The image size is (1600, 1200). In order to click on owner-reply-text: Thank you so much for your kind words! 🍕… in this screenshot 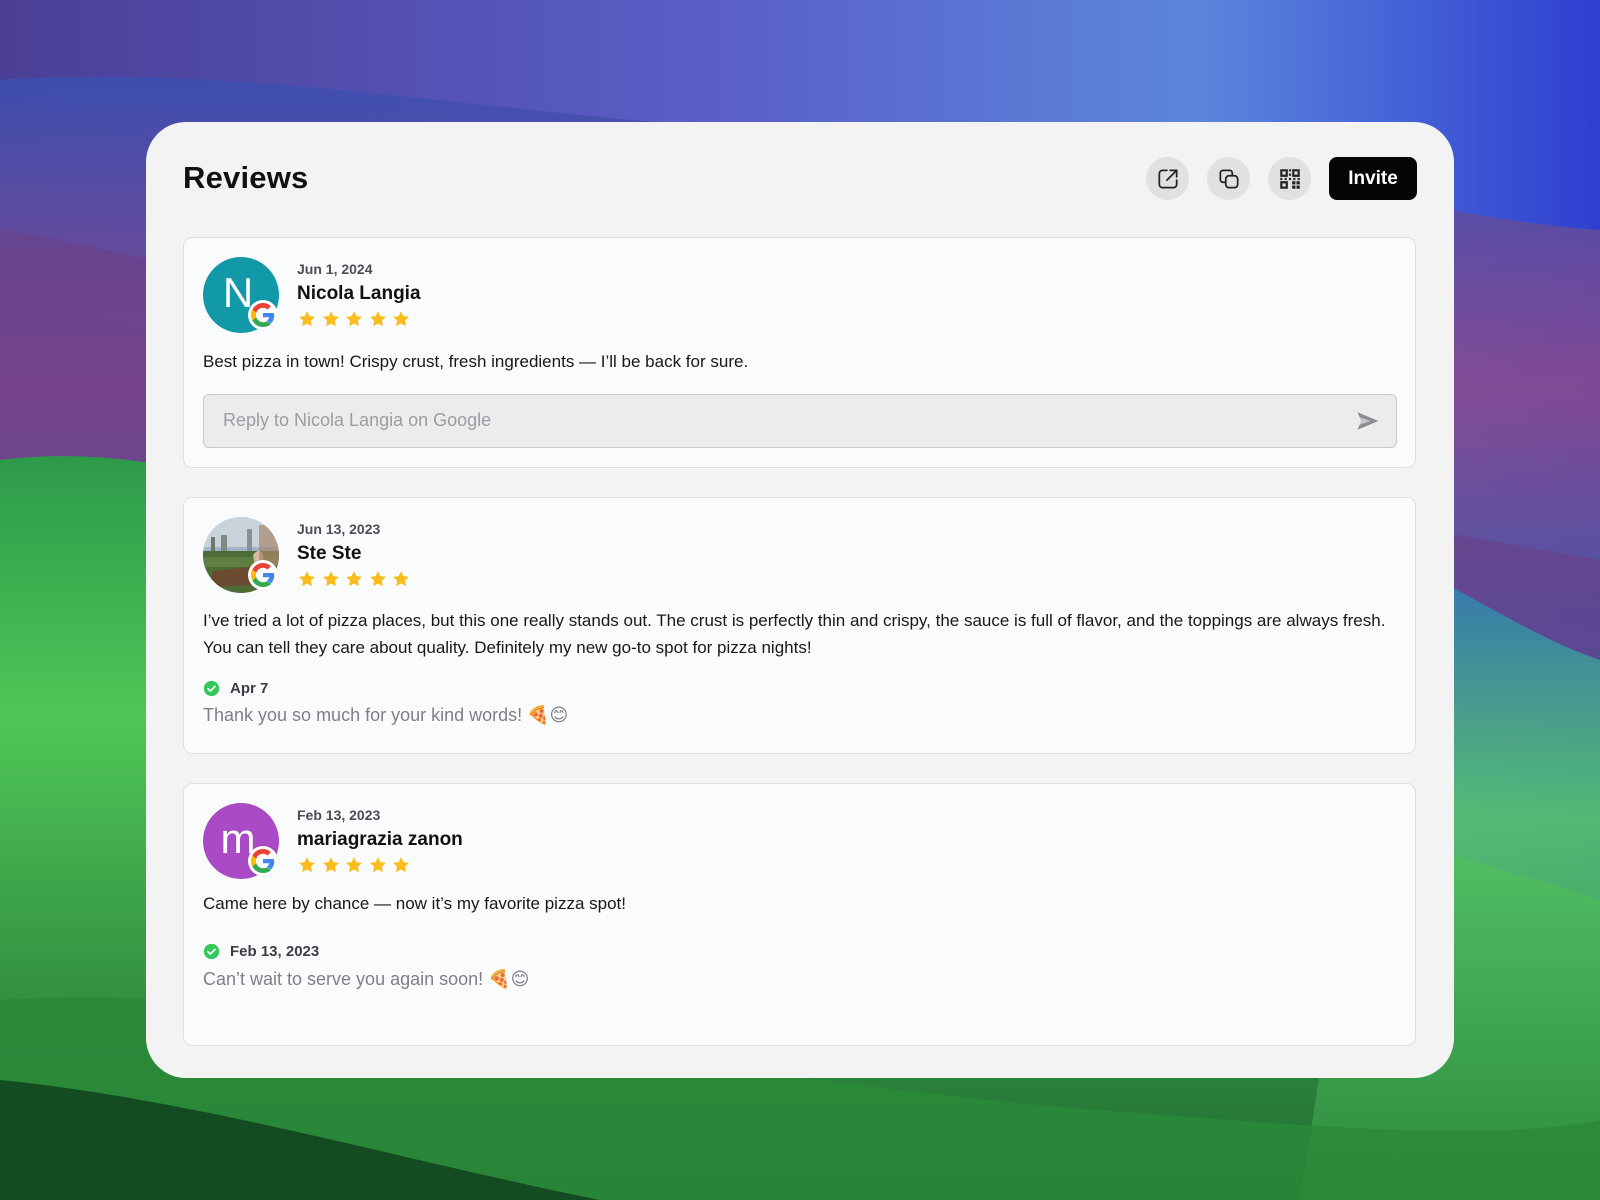, I will do `click(386, 715)`.